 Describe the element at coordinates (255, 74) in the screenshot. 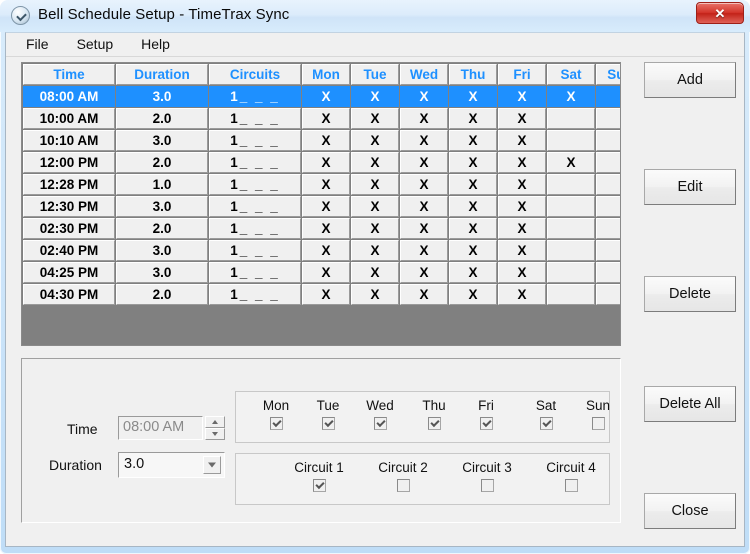

I see `column-header-circuits: Circuits` at that location.